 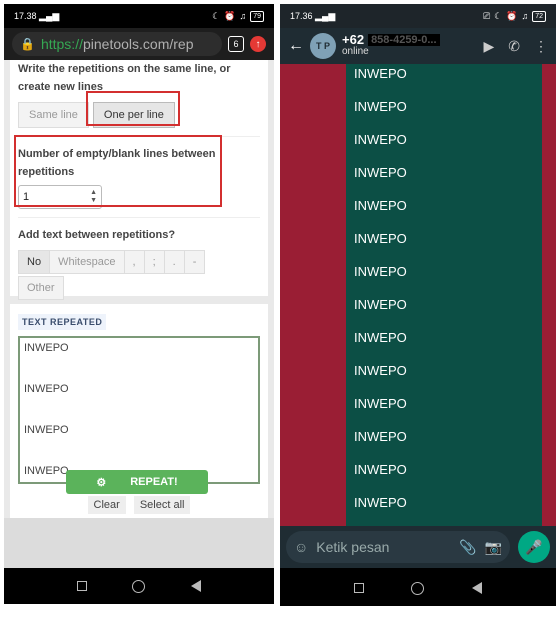 What do you see at coordinates (398, 547) in the screenshot?
I see `message-input: ☺ Ketik pesan 📎 📷` at bounding box center [398, 547].